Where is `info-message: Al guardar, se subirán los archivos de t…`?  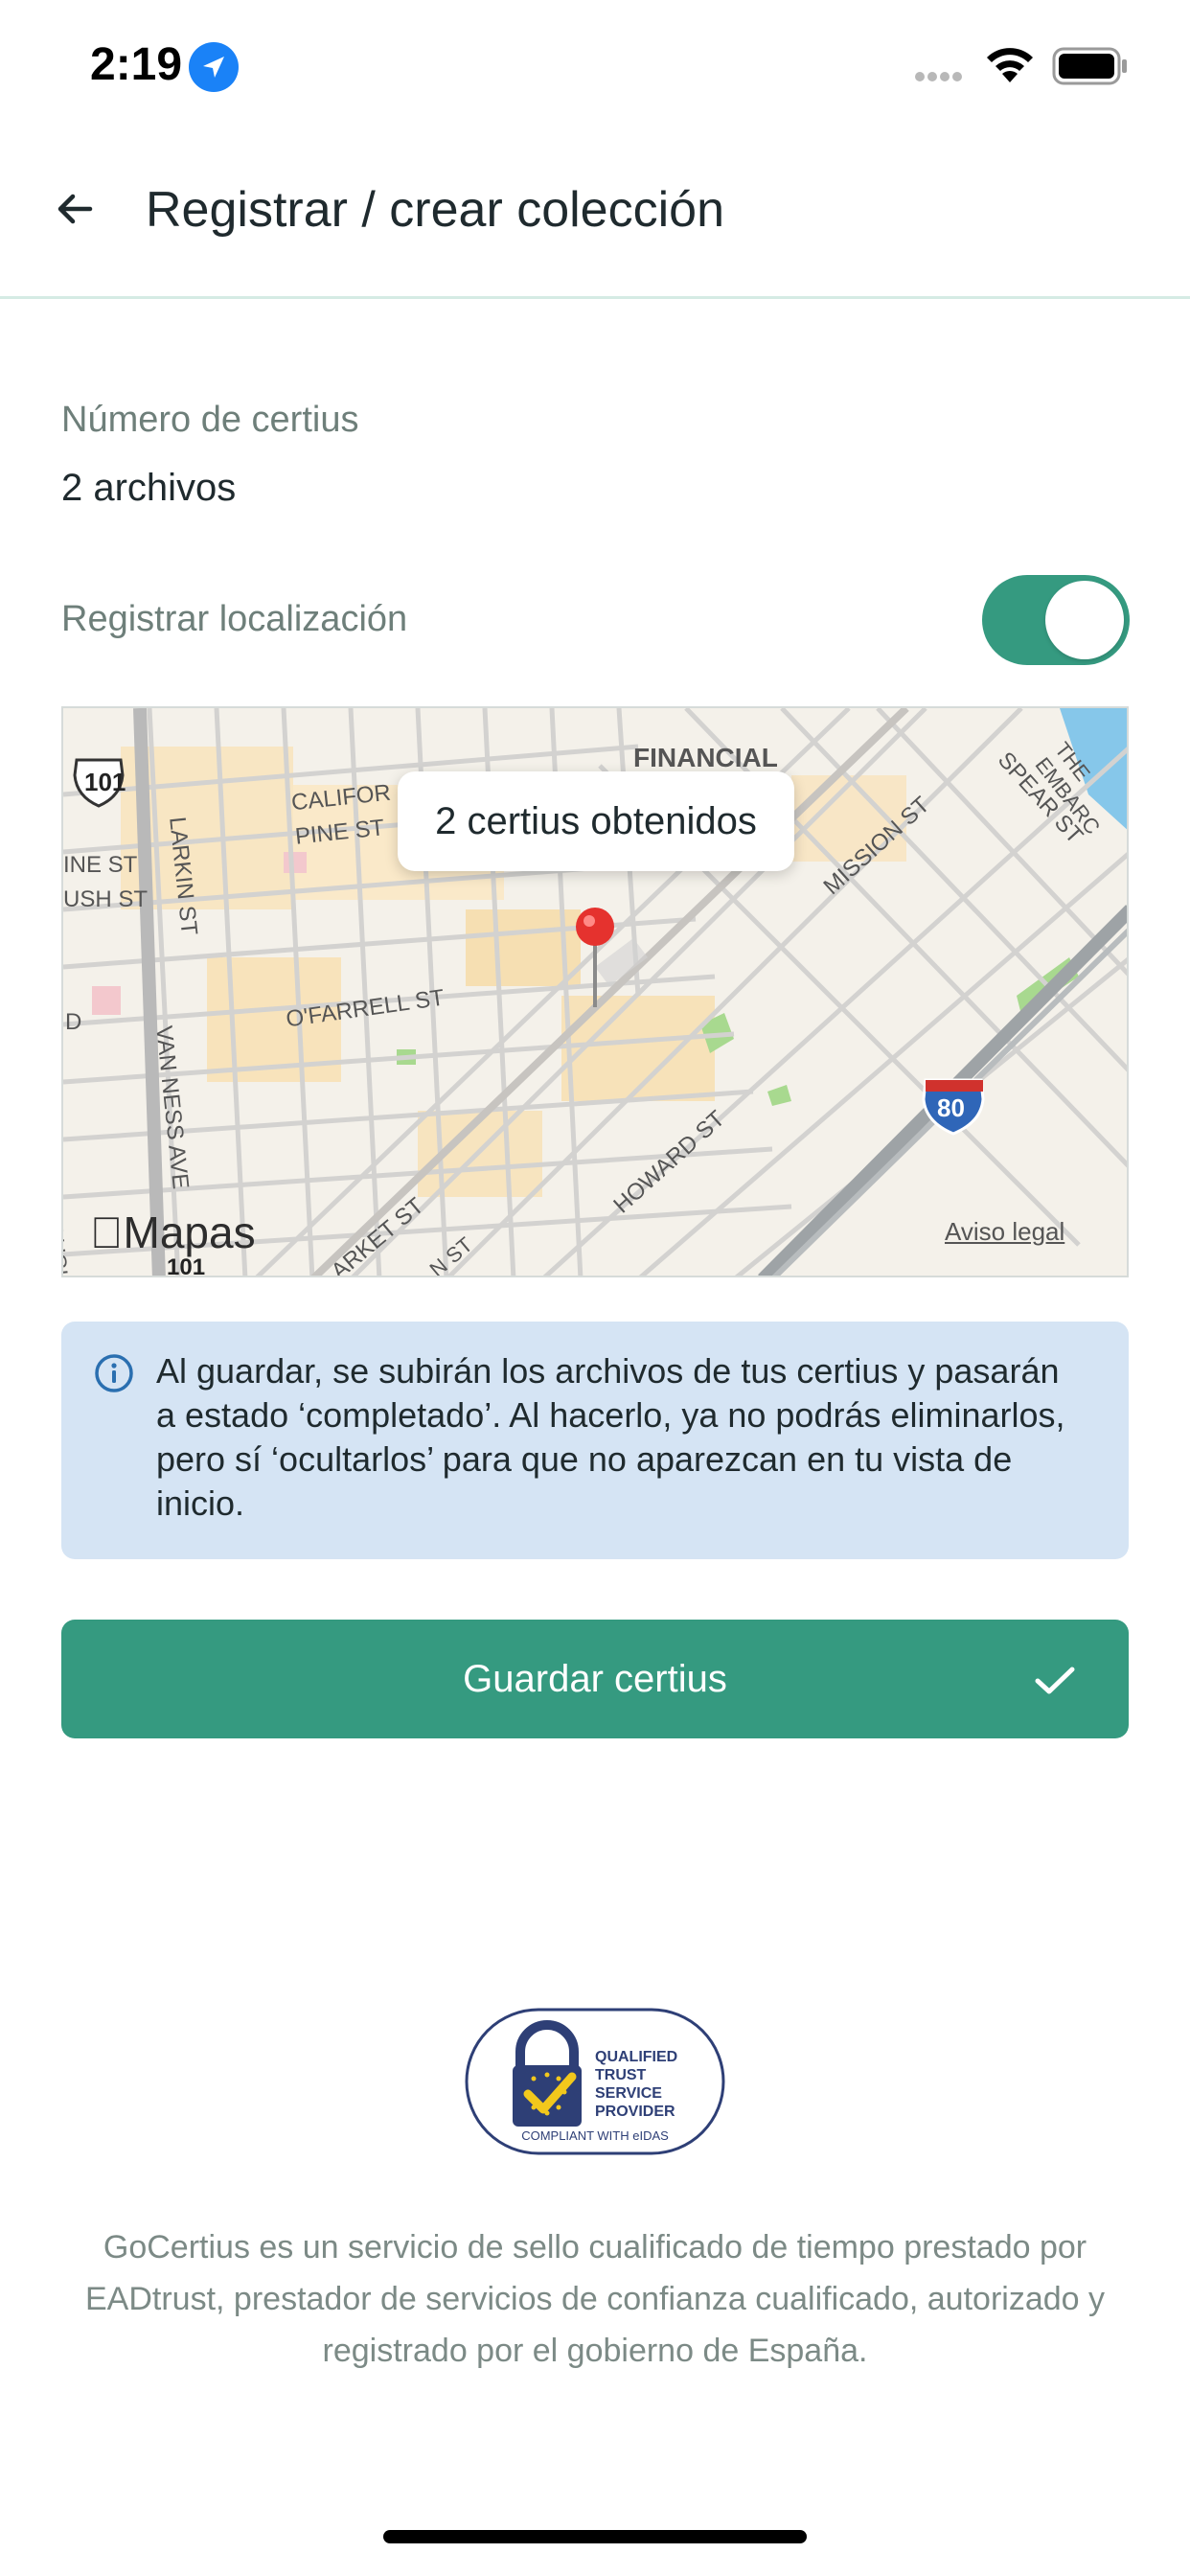
info-message: Al guardar, se subirán los archivos de t… is located at coordinates (610, 1437).